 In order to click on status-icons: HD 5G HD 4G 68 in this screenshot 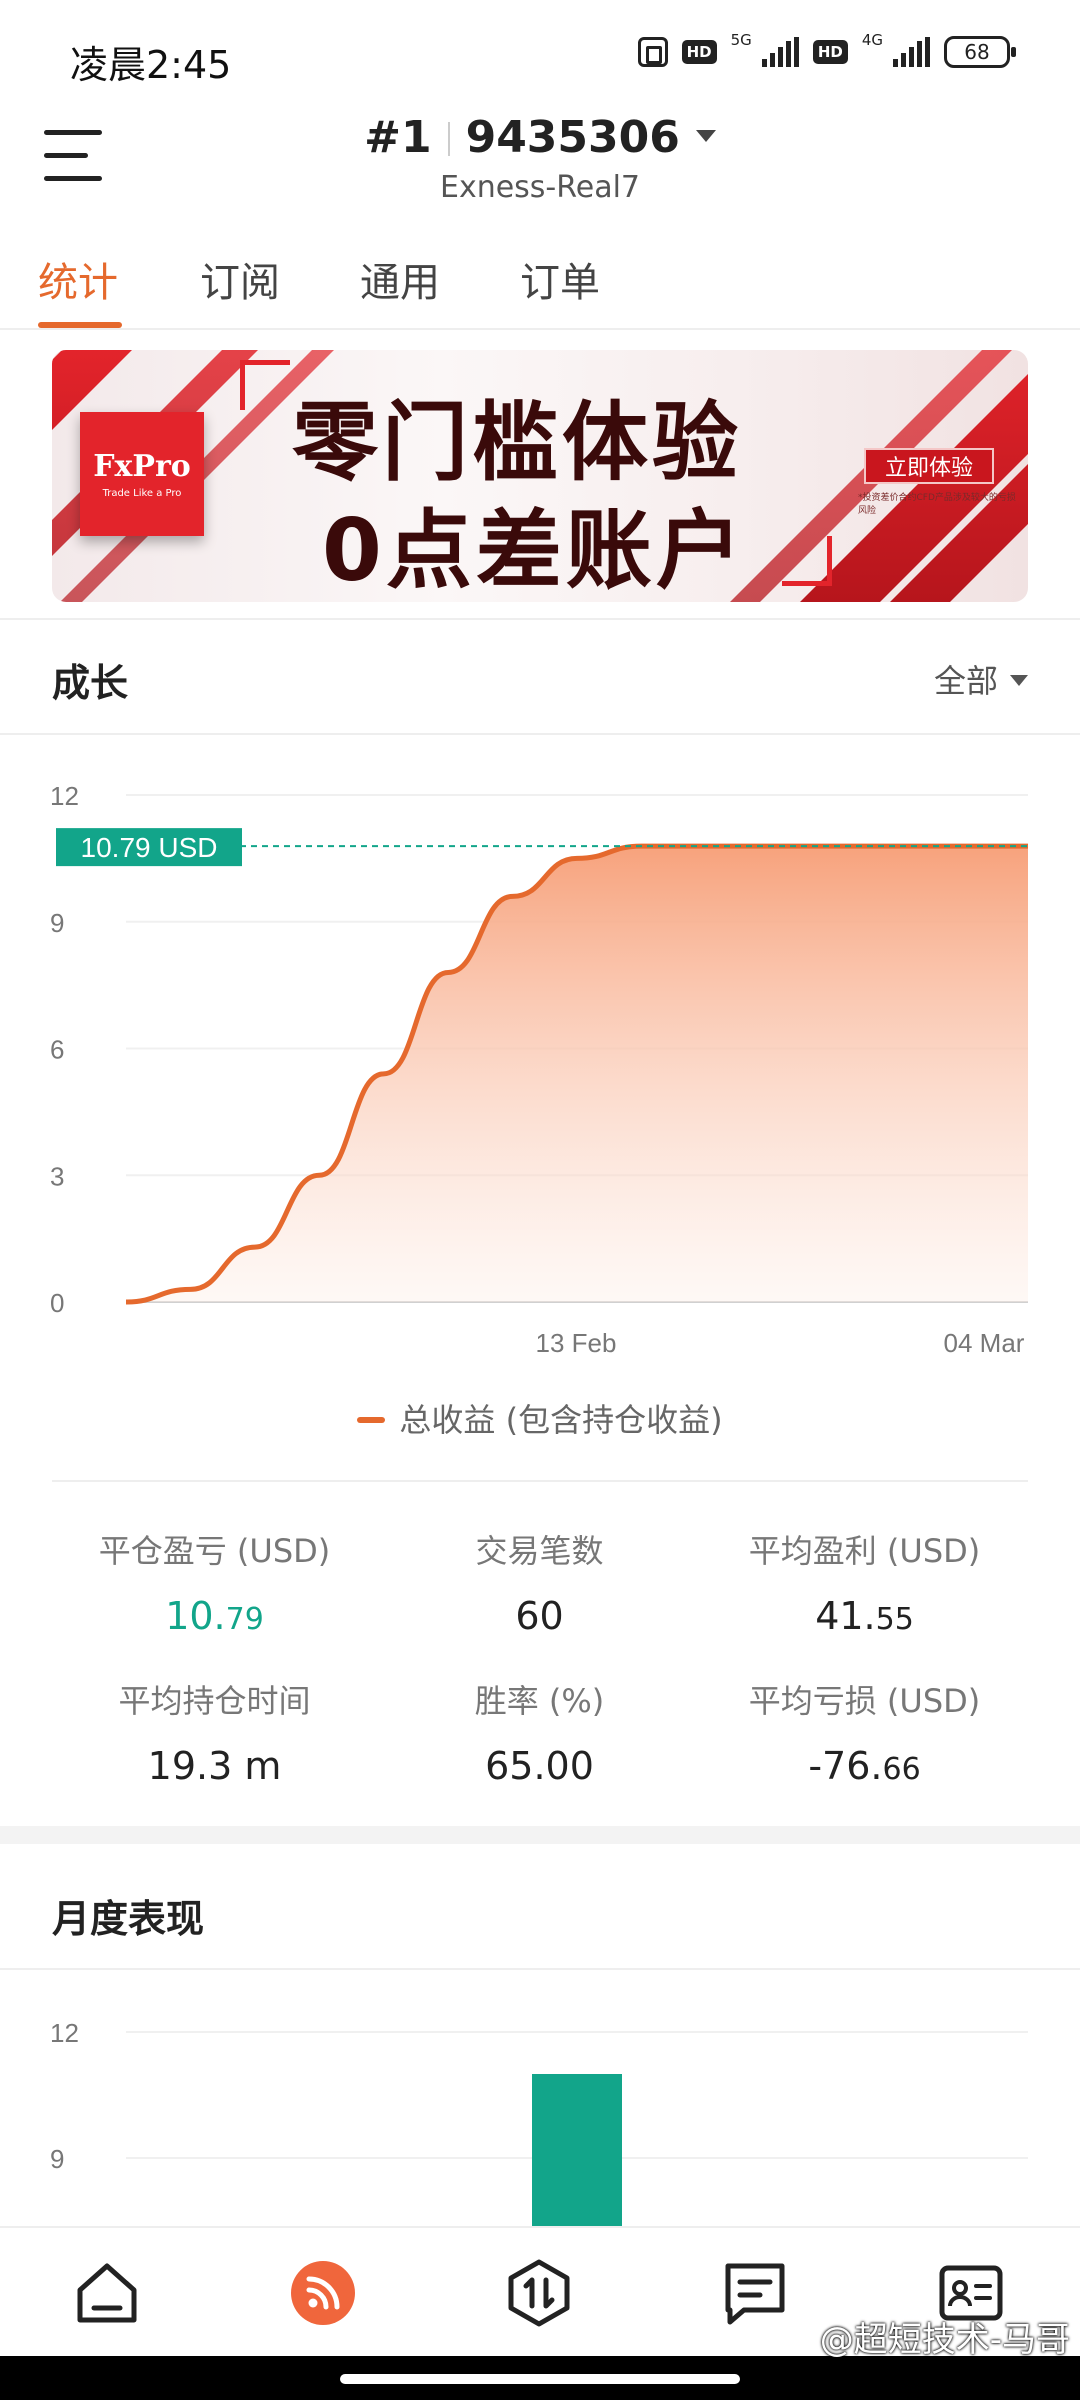, I will do `click(826, 49)`.